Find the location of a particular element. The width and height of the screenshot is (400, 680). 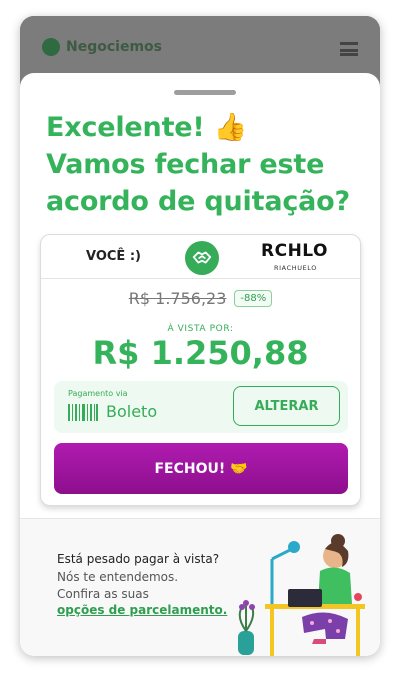

hamburger-menu-icon is located at coordinates (349, 49).